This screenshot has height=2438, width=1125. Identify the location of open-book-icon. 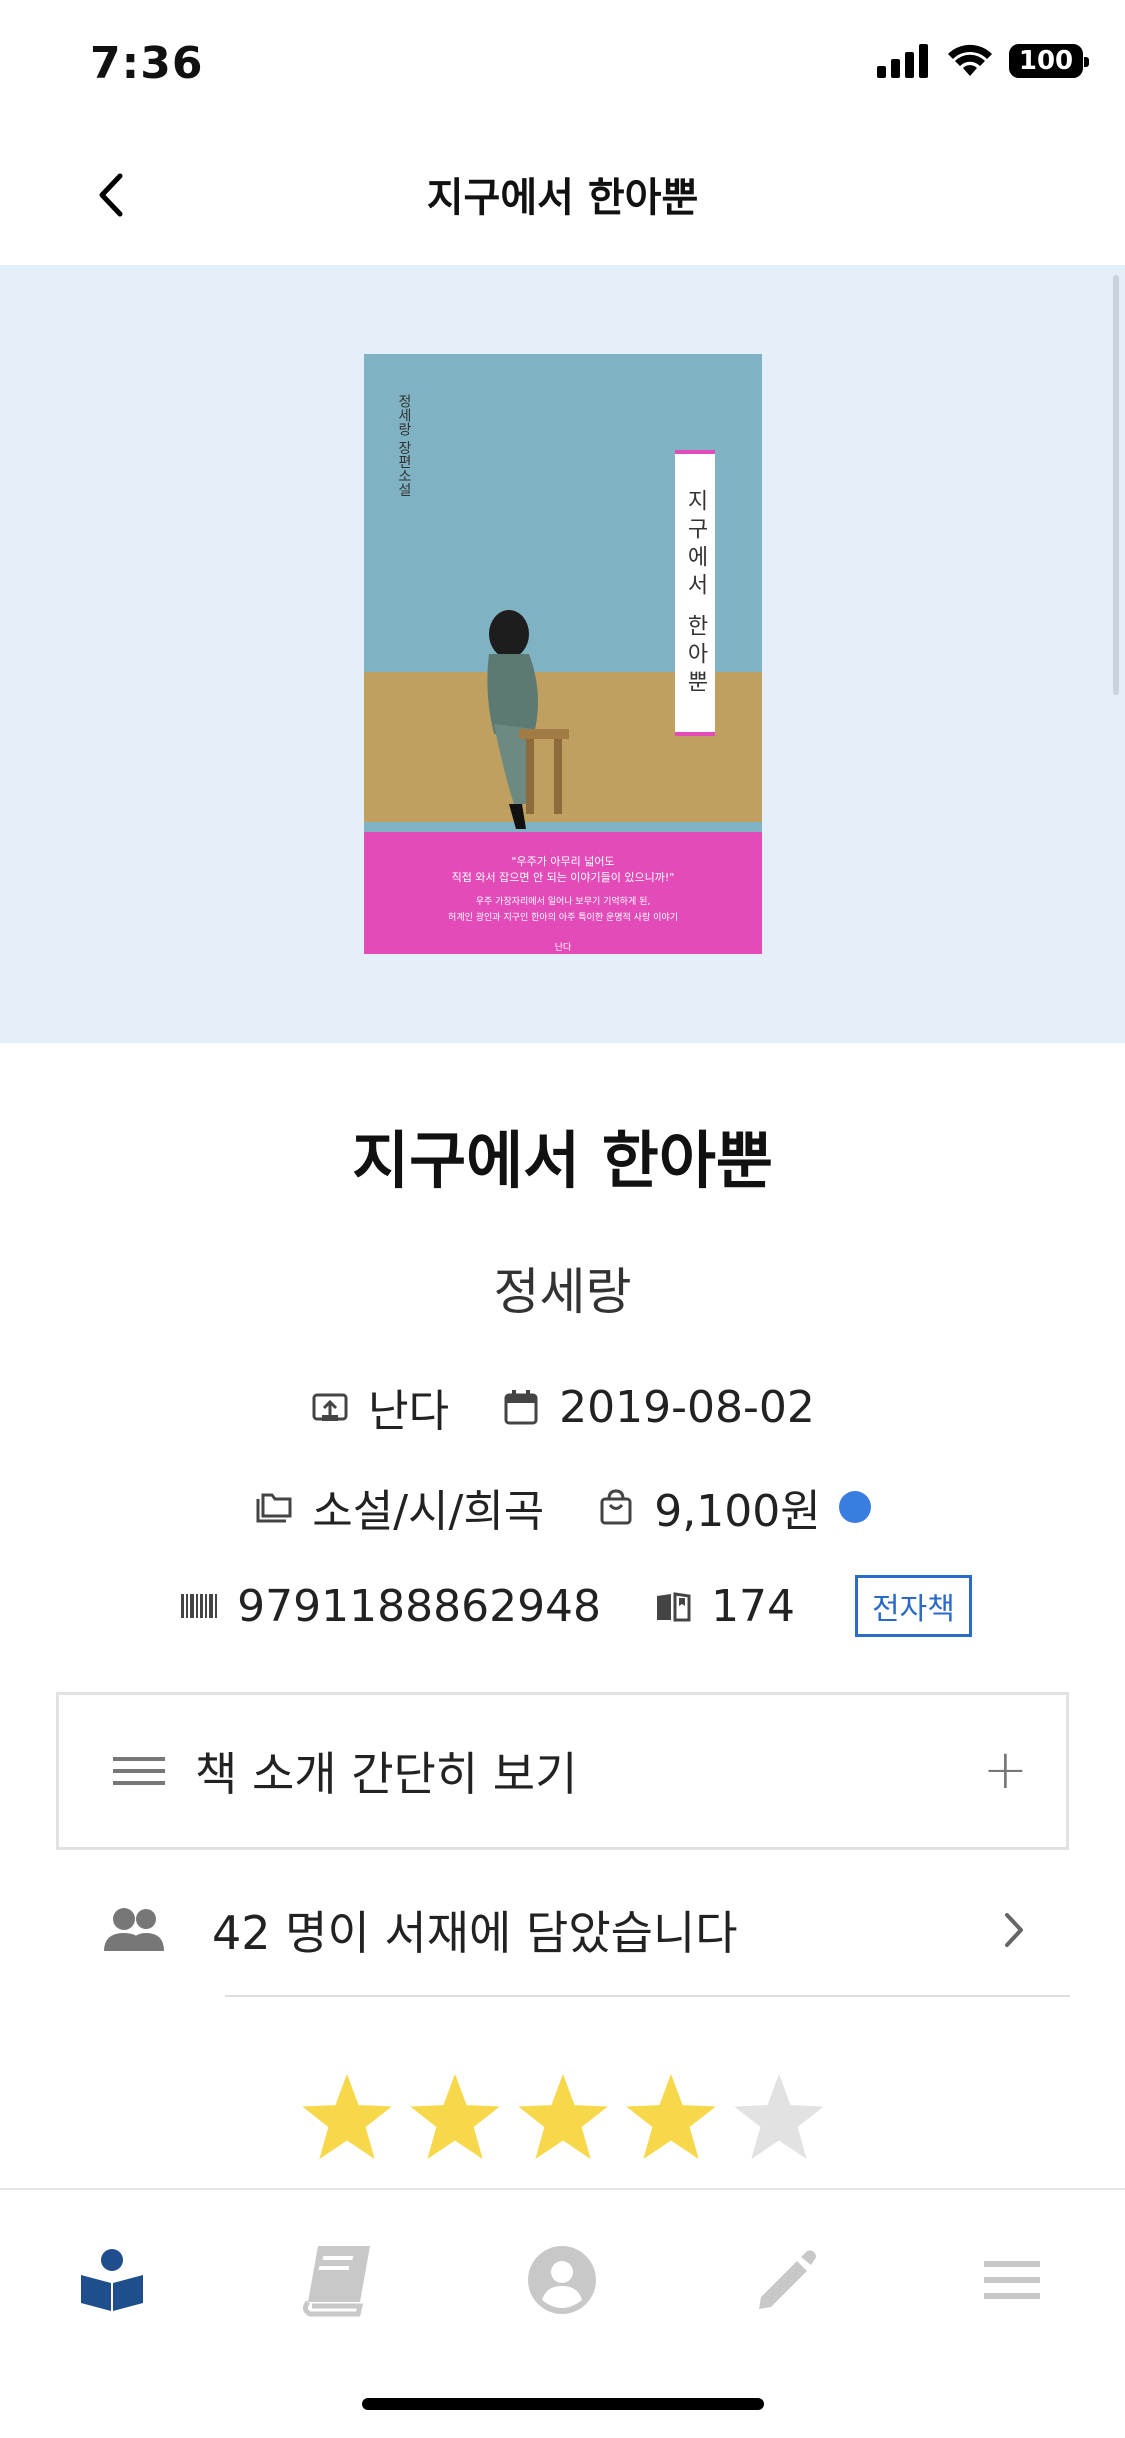
(674, 1607).